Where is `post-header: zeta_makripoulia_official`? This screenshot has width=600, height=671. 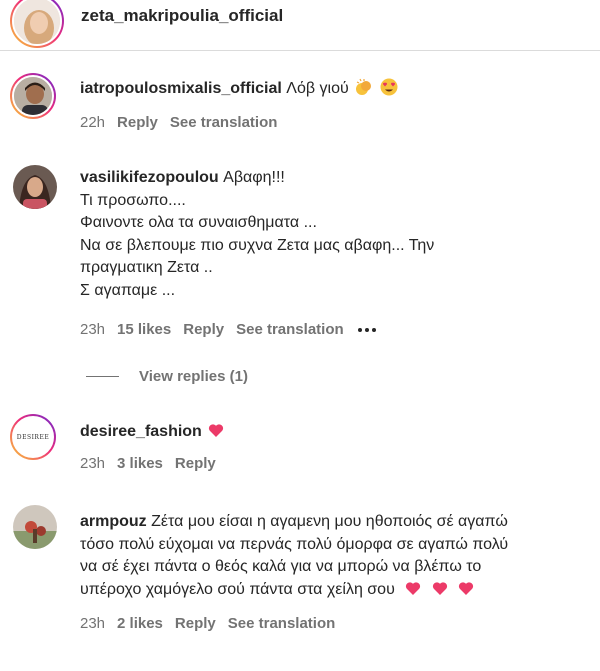 post-header: zeta_makripoulia_official is located at coordinates (300, 25).